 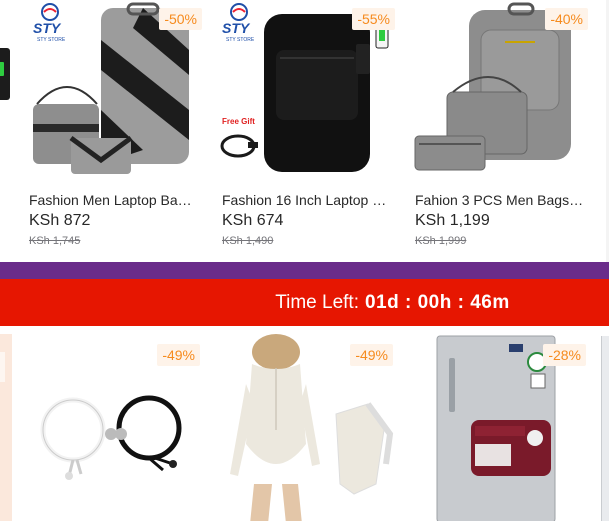 I want to click on product-old-price: KSh 1,999, so click(x=441, y=241).